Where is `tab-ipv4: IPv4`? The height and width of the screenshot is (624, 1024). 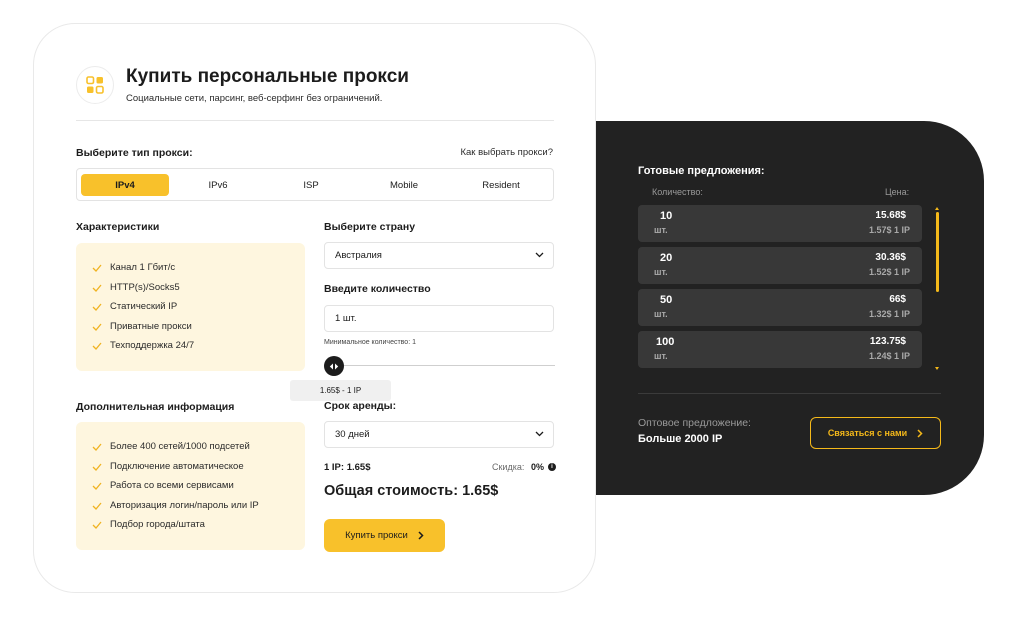
tab-ipv4: IPv4 is located at coordinates (125, 185).